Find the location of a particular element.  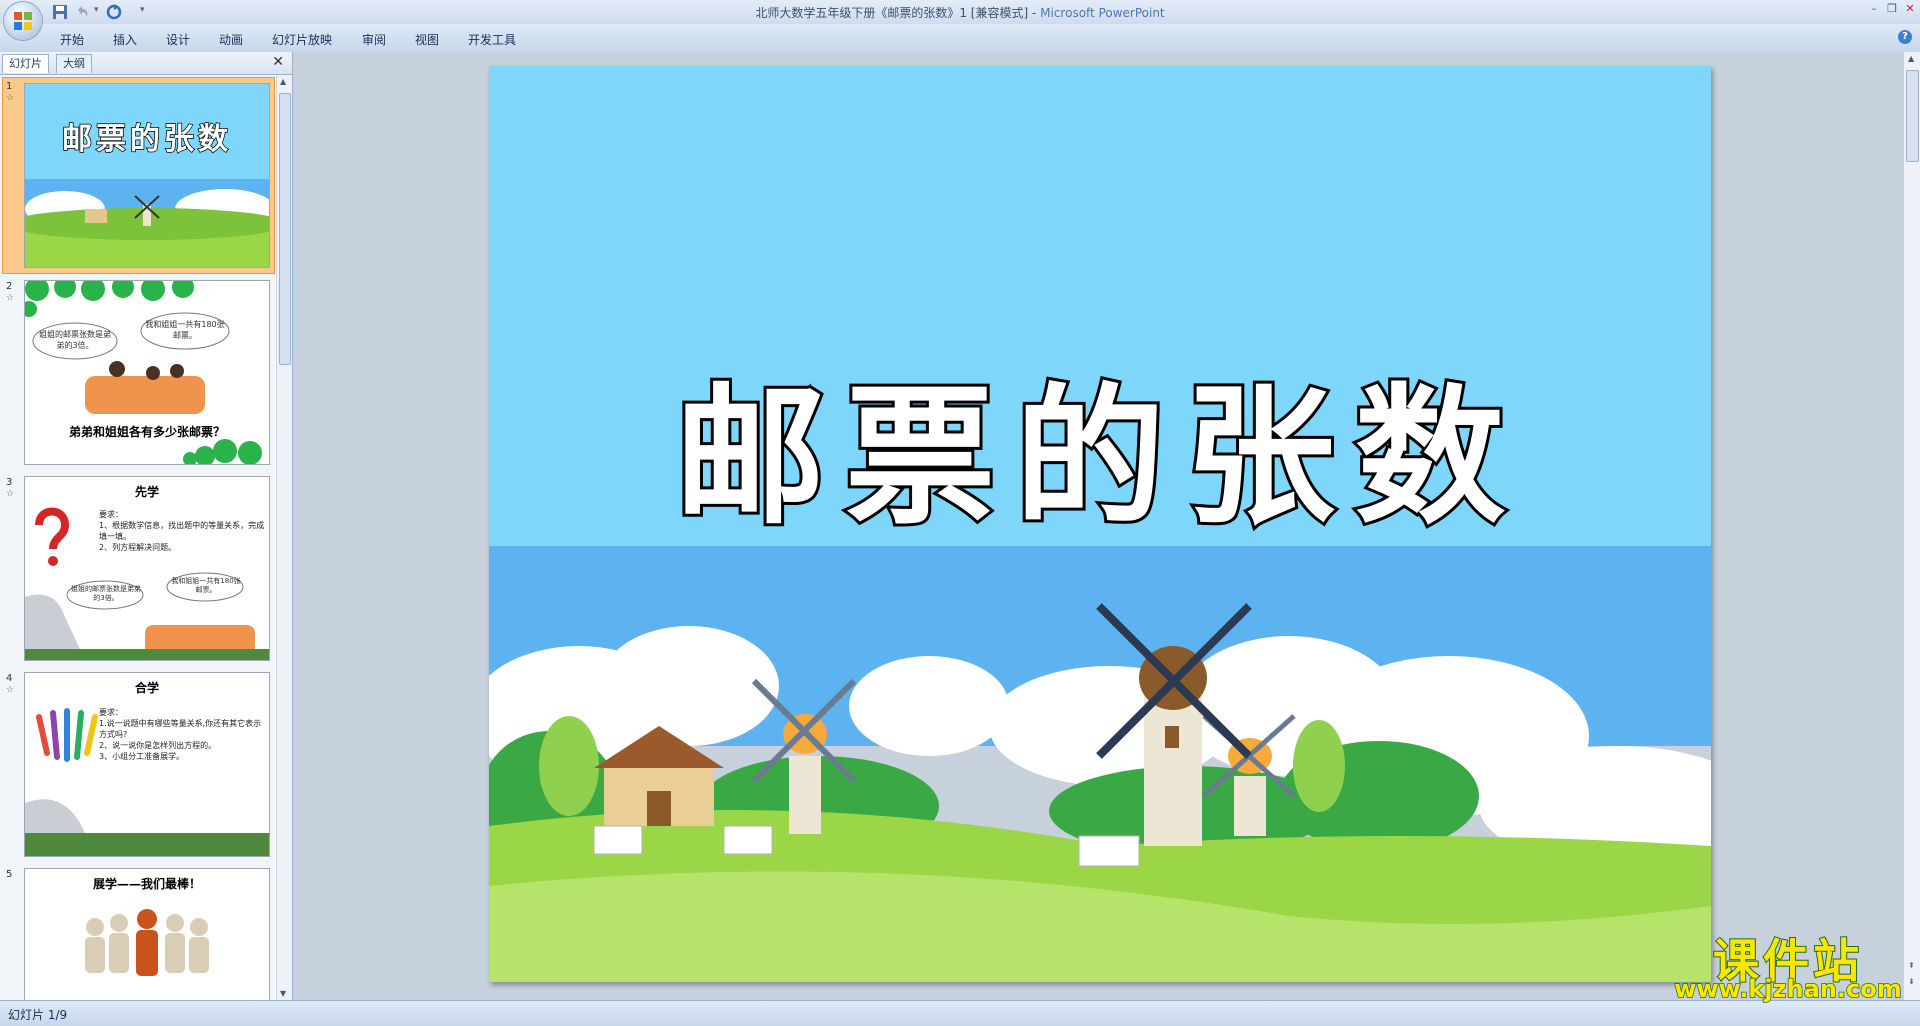

thumb-number: 3 is located at coordinates (9, 482).